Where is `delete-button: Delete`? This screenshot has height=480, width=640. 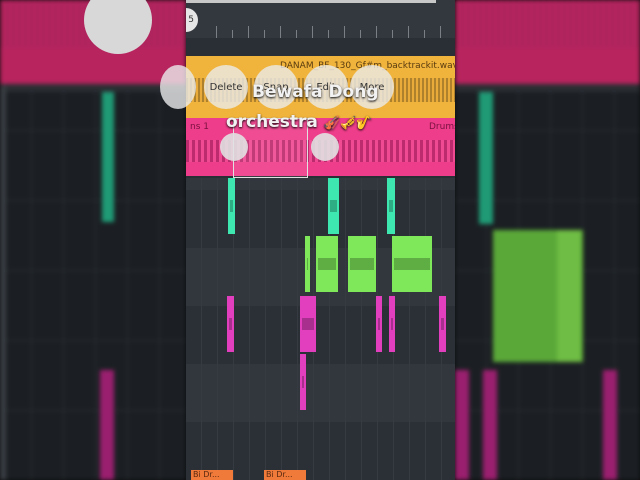
delete-button: Delete is located at coordinates (226, 87).